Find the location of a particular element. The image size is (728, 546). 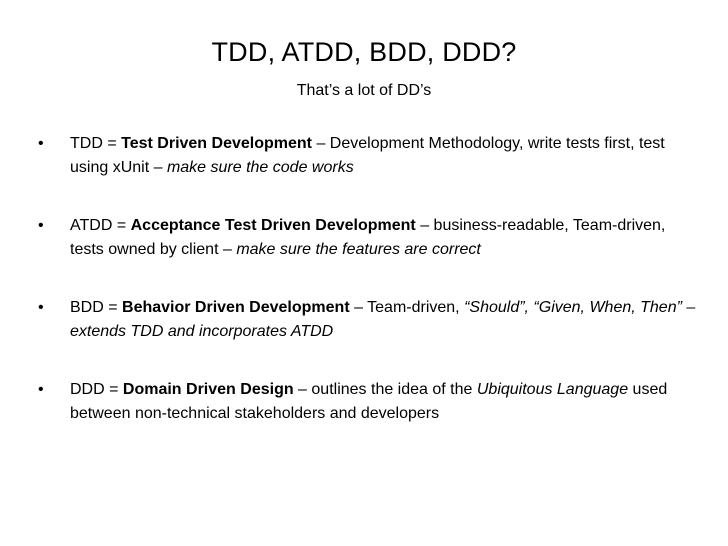

slide-title: TDD, ATDD, BDD, DDD? is located at coordinates (364, 52).